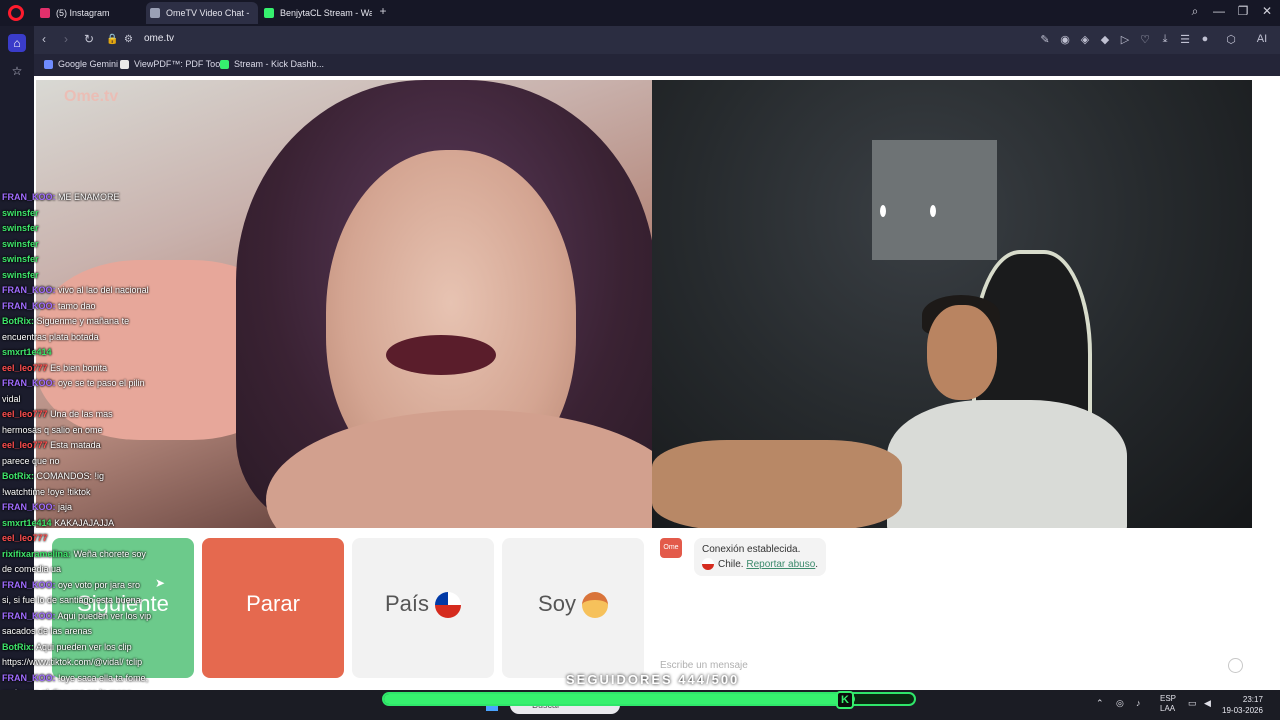 This screenshot has height=720, width=1280. What do you see at coordinates (1195, 11) in the screenshot?
I see `tab-search-icon: ⌕` at bounding box center [1195, 11].